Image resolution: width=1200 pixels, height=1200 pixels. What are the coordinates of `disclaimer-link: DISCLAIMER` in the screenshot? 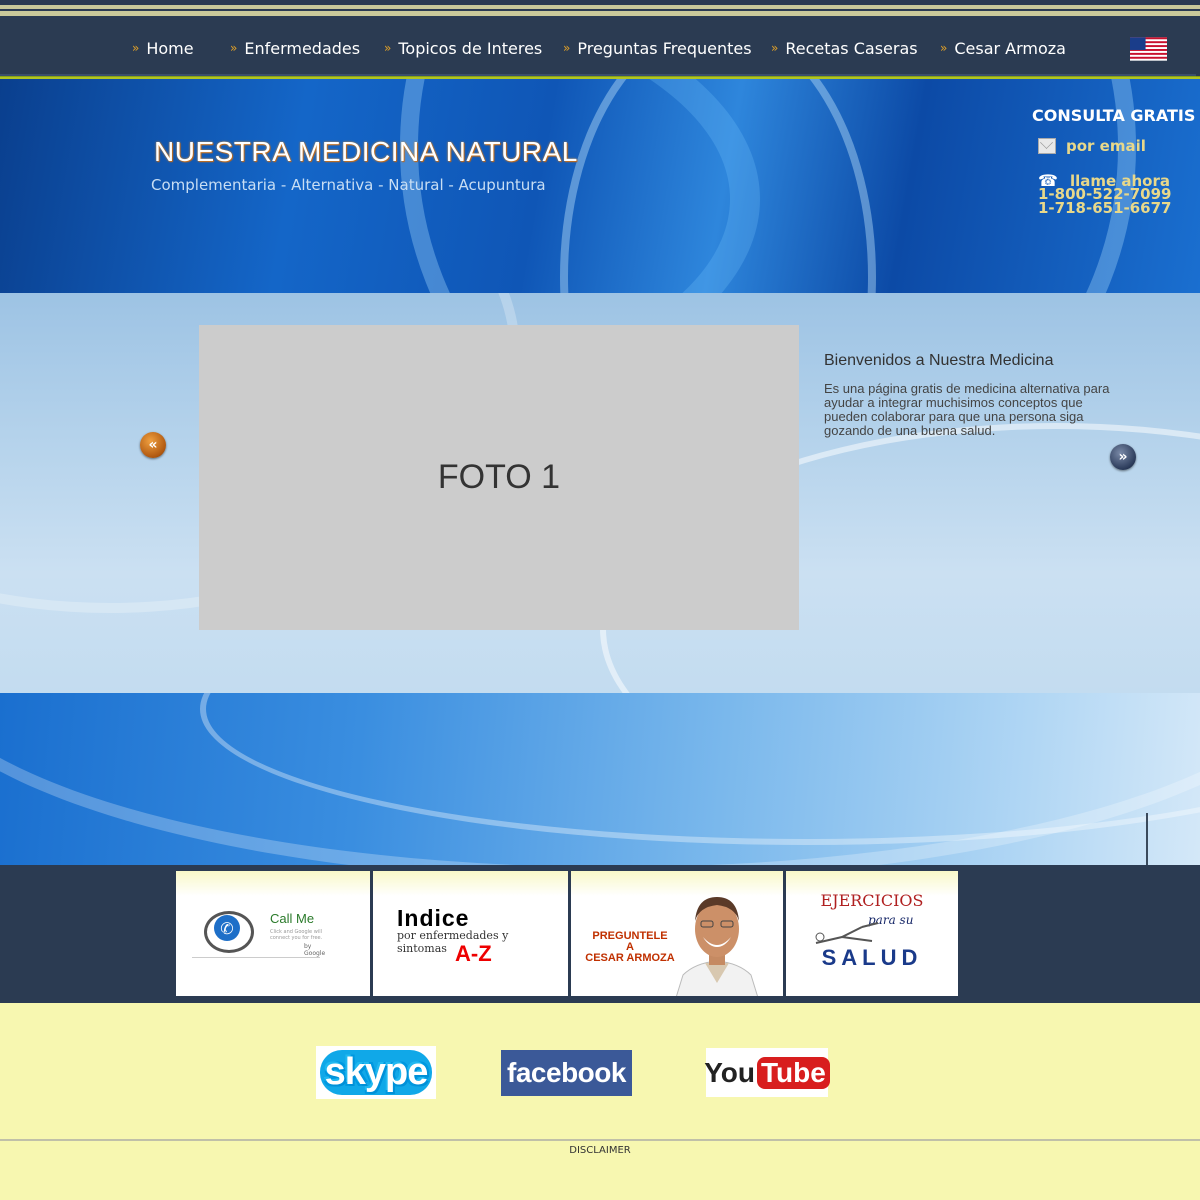 It's located at (600, 1150).